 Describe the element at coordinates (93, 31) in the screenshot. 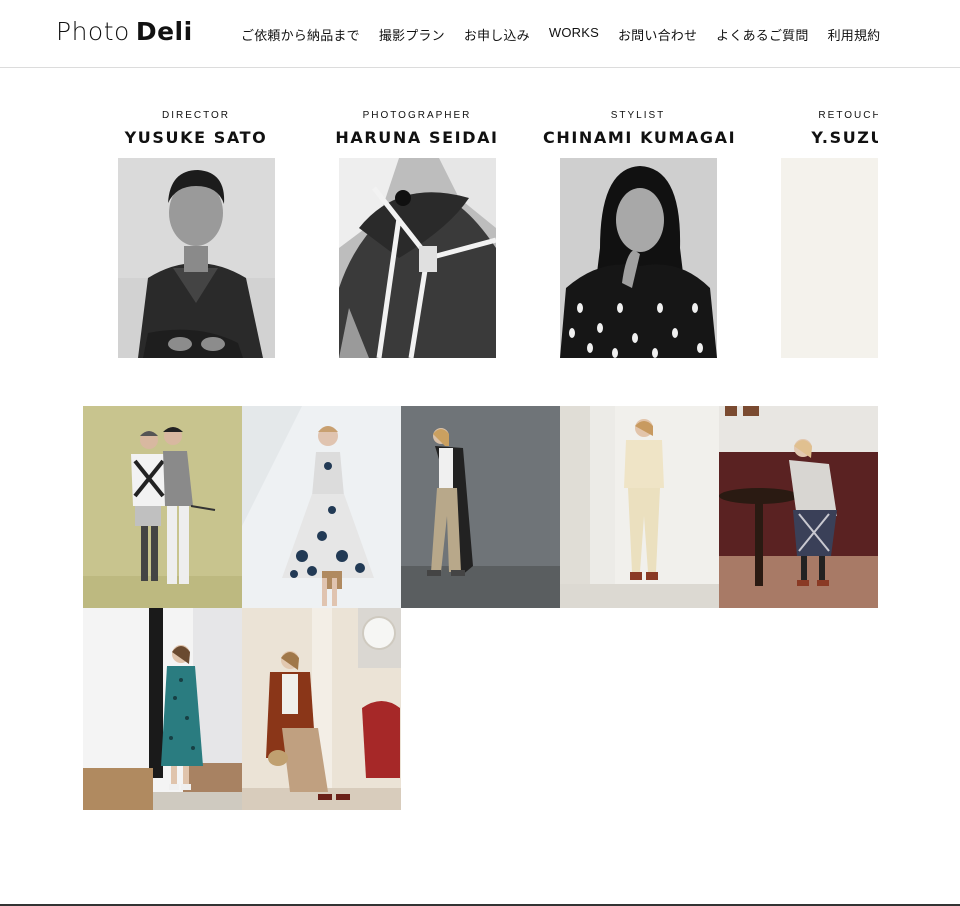

I see `logo-photo-text: Photo` at that location.